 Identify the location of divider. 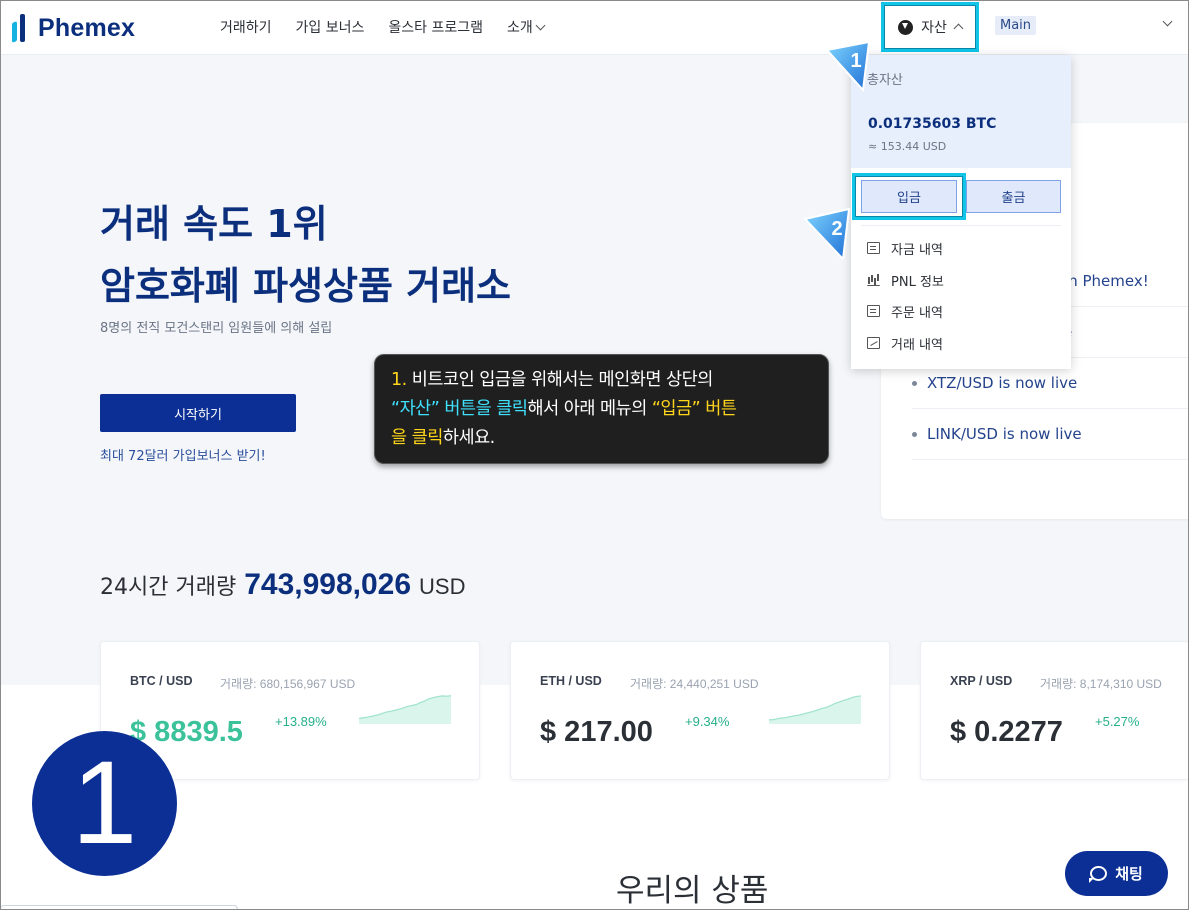
(961, 225).